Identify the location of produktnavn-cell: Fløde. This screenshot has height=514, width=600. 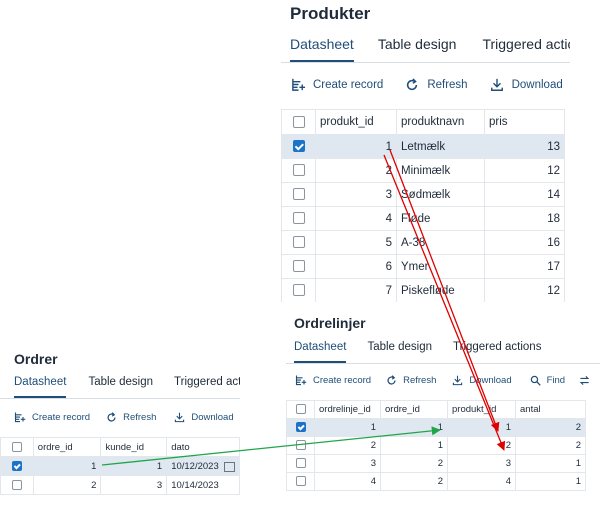
(440, 218).